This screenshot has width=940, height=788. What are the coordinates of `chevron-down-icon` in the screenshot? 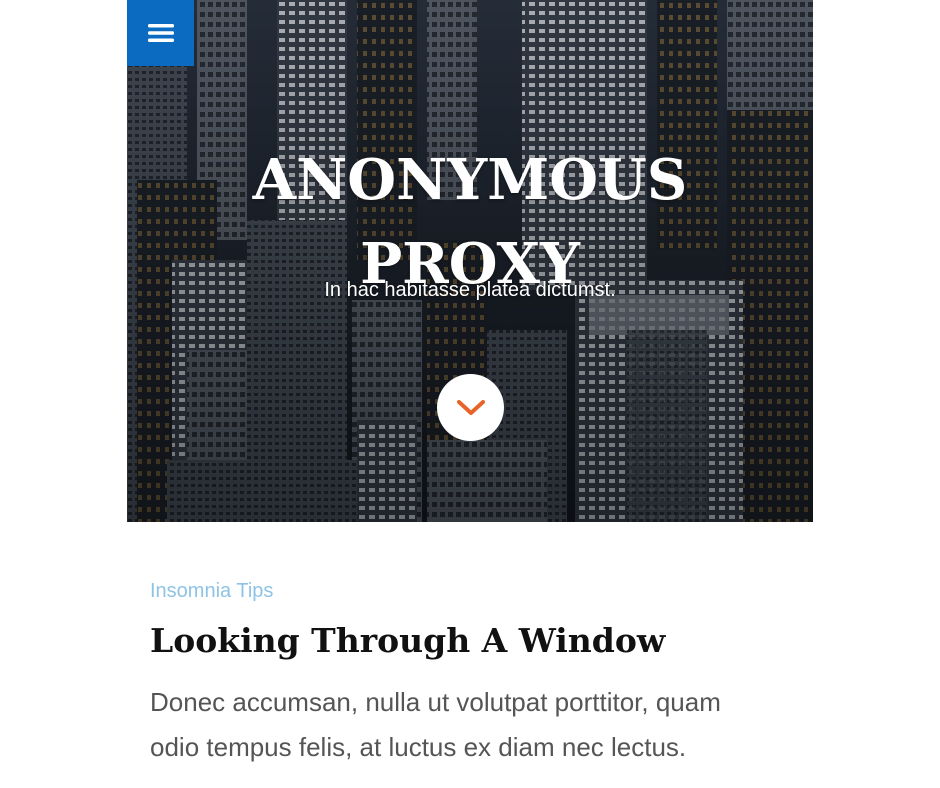 It's located at (470, 407).